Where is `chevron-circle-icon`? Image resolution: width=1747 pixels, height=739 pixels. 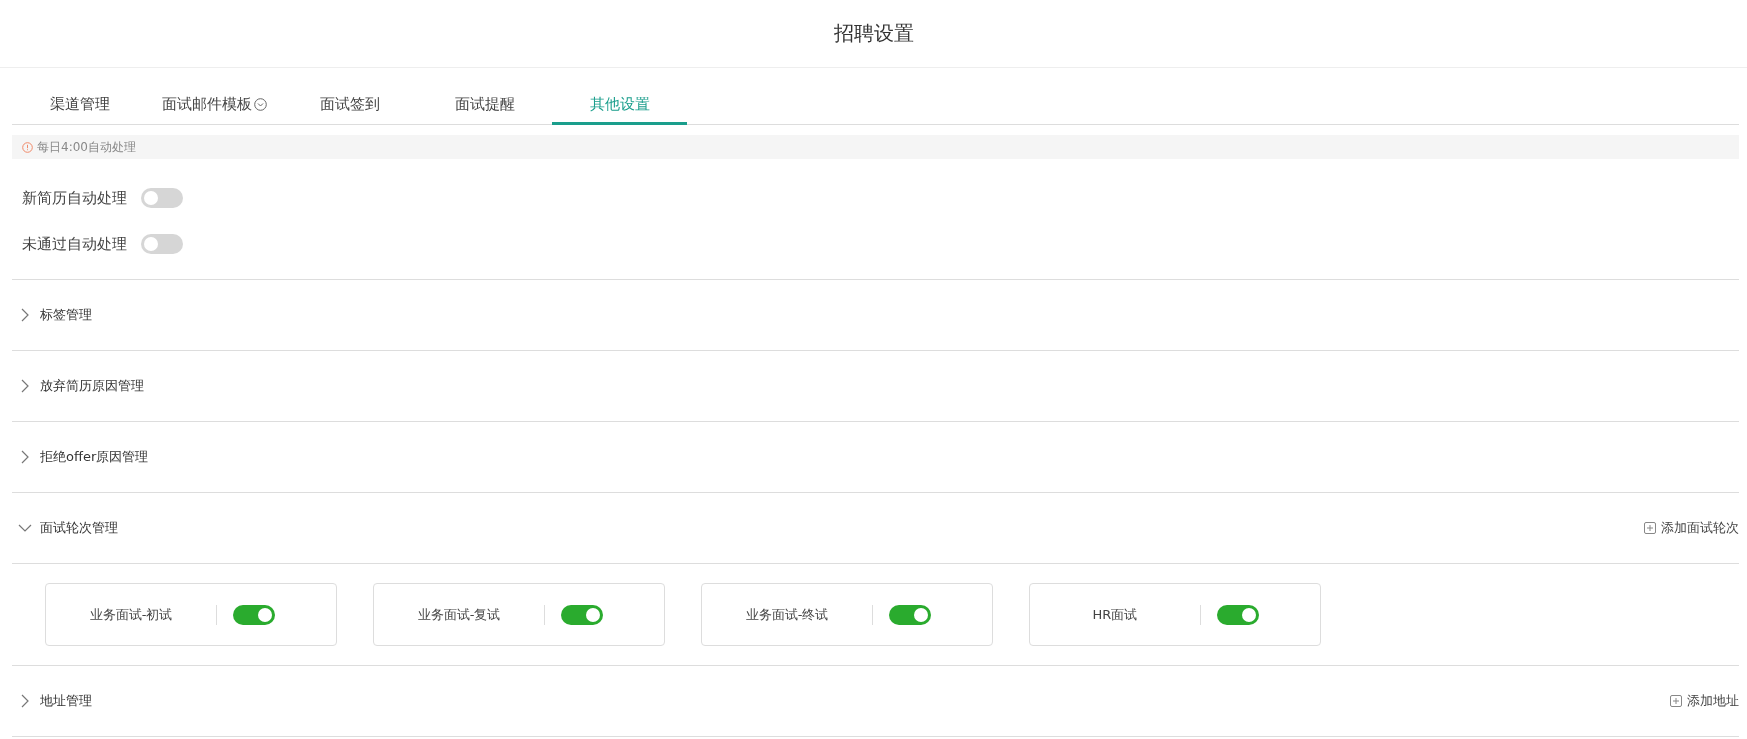 chevron-circle-icon is located at coordinates (260, 104).